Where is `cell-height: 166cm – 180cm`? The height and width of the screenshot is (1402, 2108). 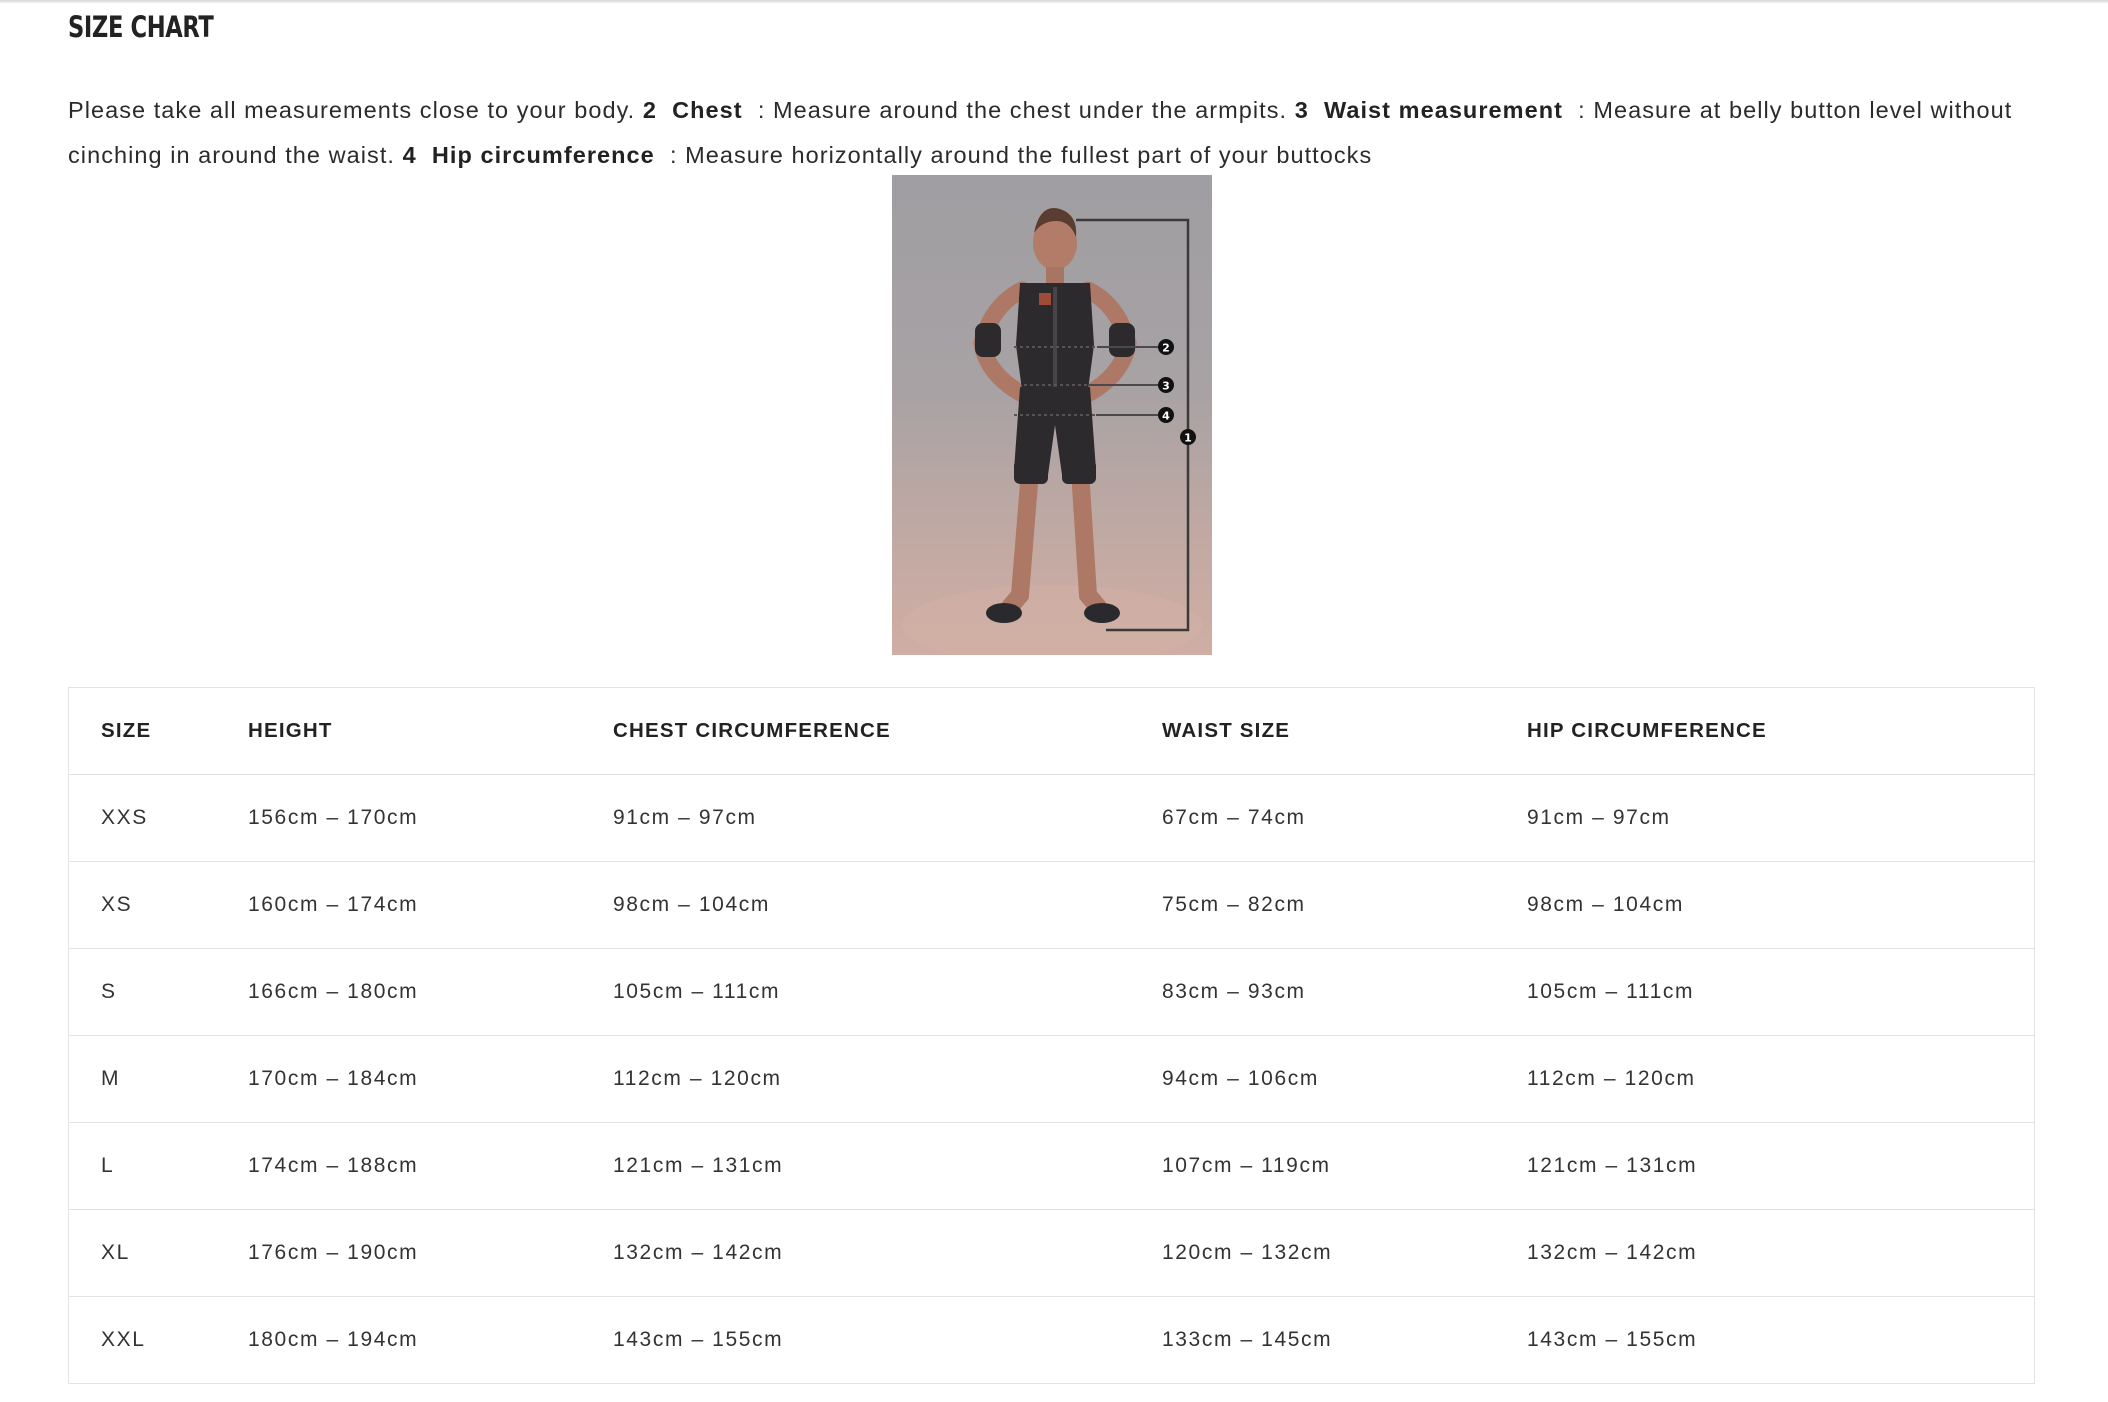 cell-height: 166cm – 180cm is located at coordinates (398, 992).